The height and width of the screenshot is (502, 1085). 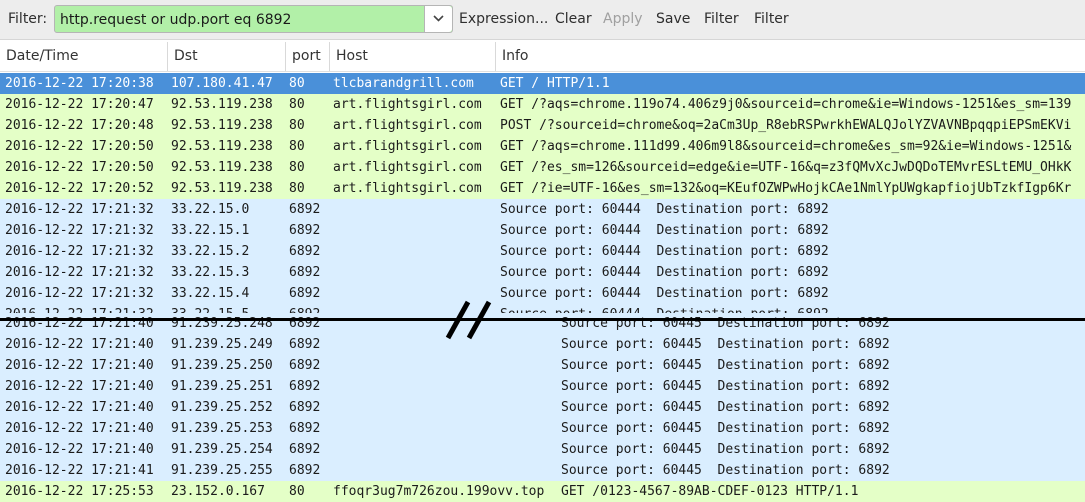 I want to click on cell-dst: 91.239.25.249, so click(x=222, y=344).